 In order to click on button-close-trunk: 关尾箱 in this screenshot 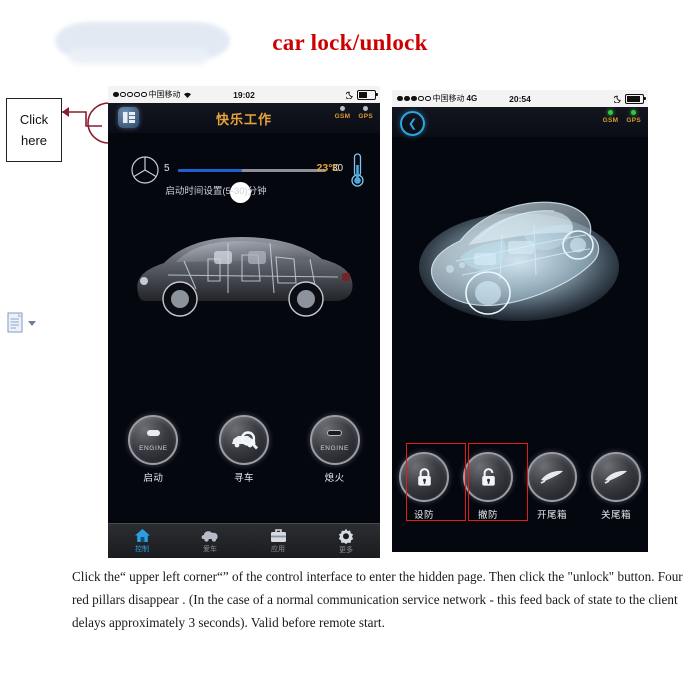, I will do `click(616, 486)`.